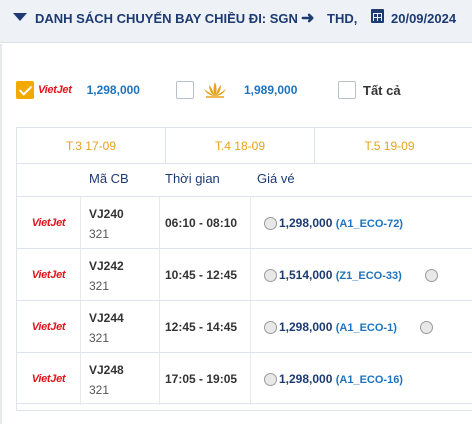 The image size is (472, 424). Describe the element at coordinates (236, 90) in the screenshot. I see `filter-vietnam-airlines: 1,989,000` at that location.